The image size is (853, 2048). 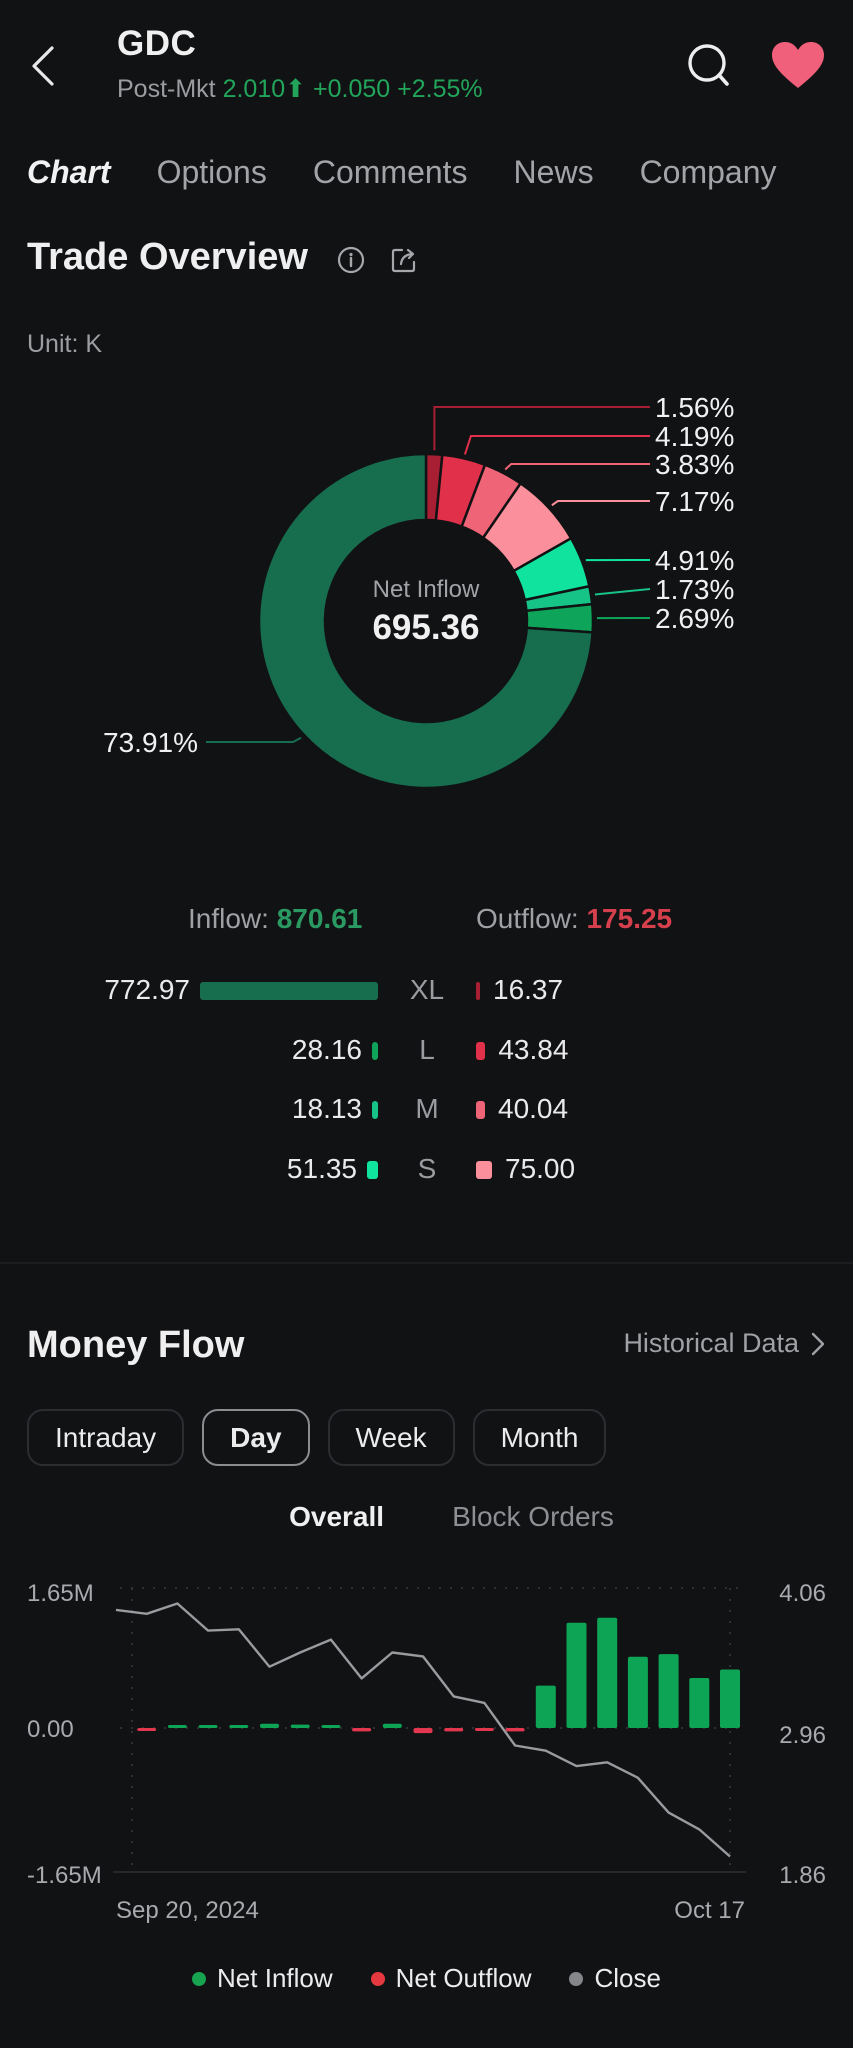 What do you see at coordinates (167, 257) in the screenshot?
I see `trade-overview-title: Trade Overview` at bounding box center [167, 257].